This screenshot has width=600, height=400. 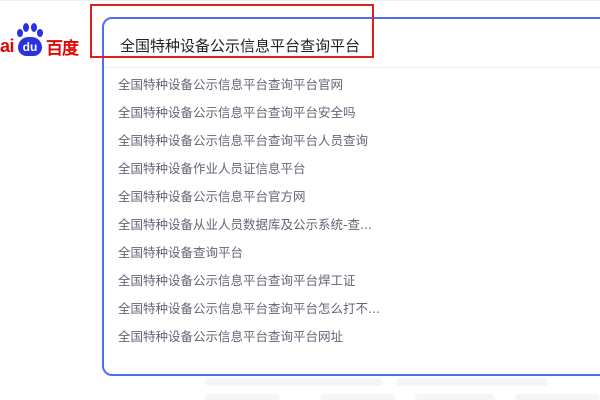 What do you see at coordinates (352, 337) in the screenshot?
I see `suggestion-item: 全国特种设备公示信息平台查询平台网址` at bounding box center [352, 337].